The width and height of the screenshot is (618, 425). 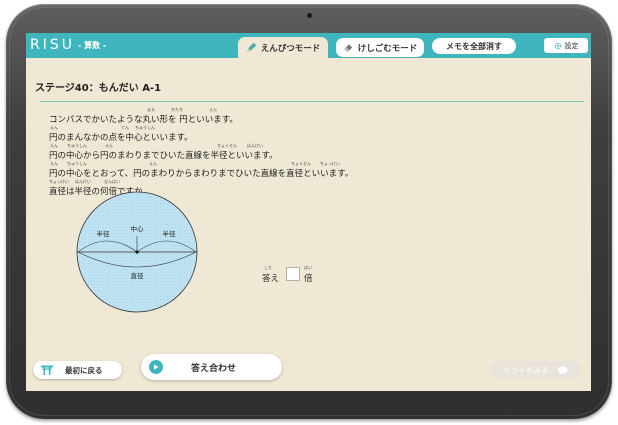 What do you see at coordinates (138, 228) in the screenshot?
I see `center-label: 中心` at bounding box center [138, 228].